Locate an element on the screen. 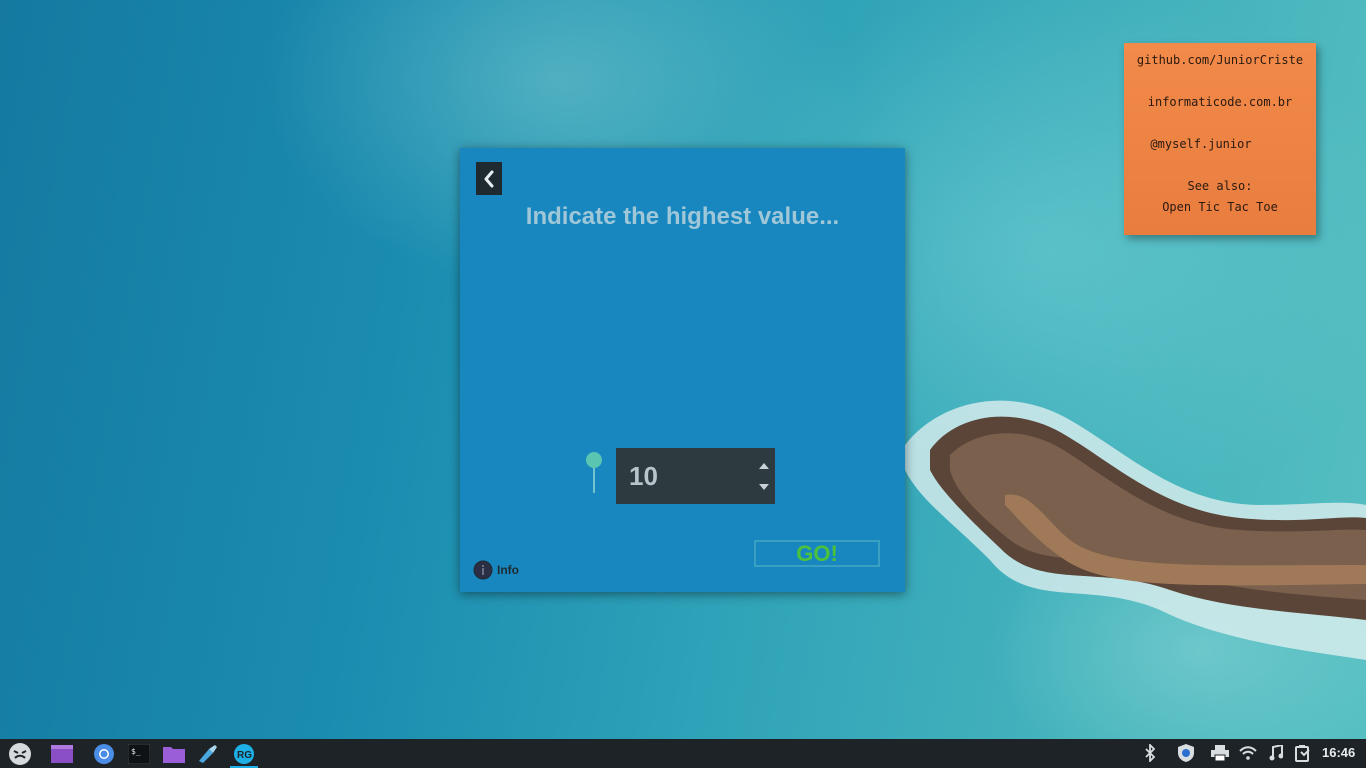  app-menu-icon is located at coordinates (20, 753).